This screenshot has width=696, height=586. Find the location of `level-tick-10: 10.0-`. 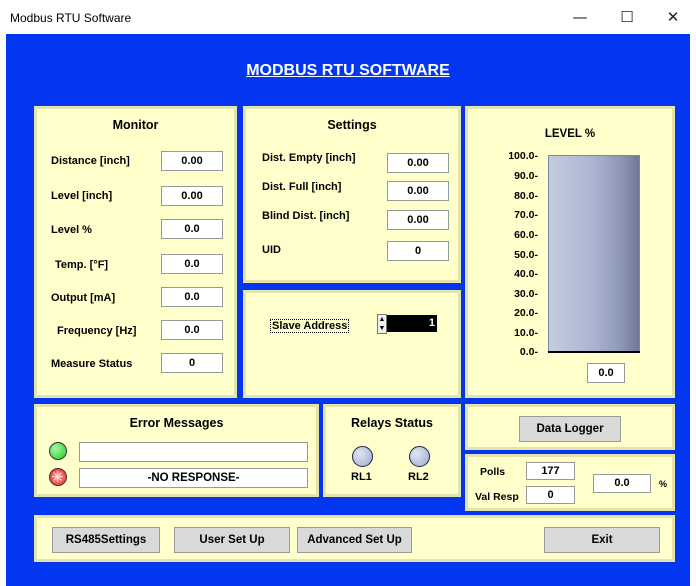

level-tick-10: 10.0- is located at coordinates (526, 333).